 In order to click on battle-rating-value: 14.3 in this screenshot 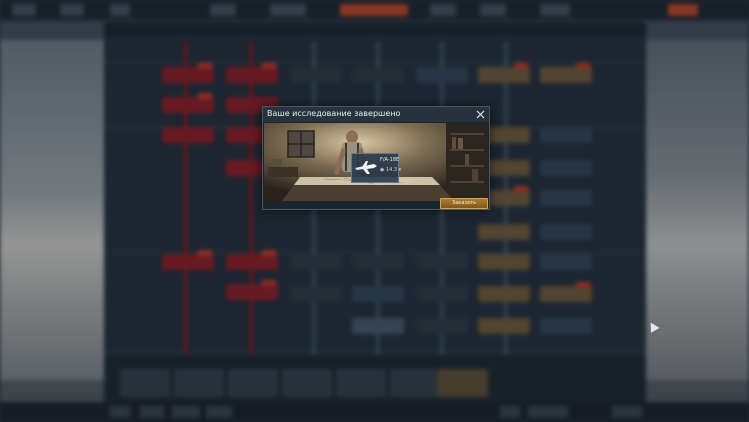, I will do `click(391, 170)`.